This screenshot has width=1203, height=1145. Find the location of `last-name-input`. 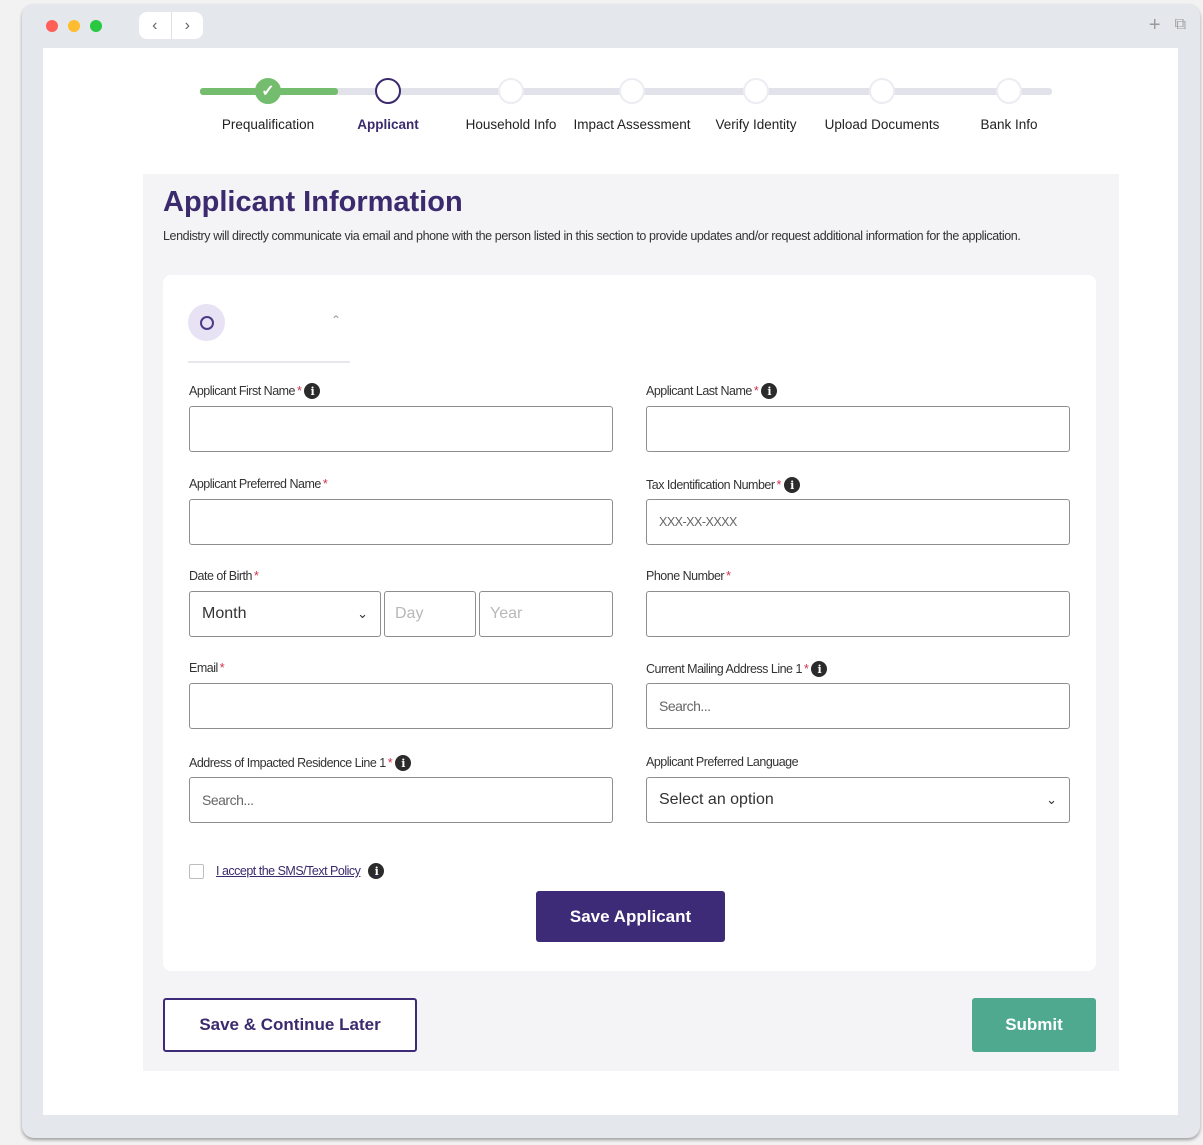

last-name-input is located at coordinates (858, 429).